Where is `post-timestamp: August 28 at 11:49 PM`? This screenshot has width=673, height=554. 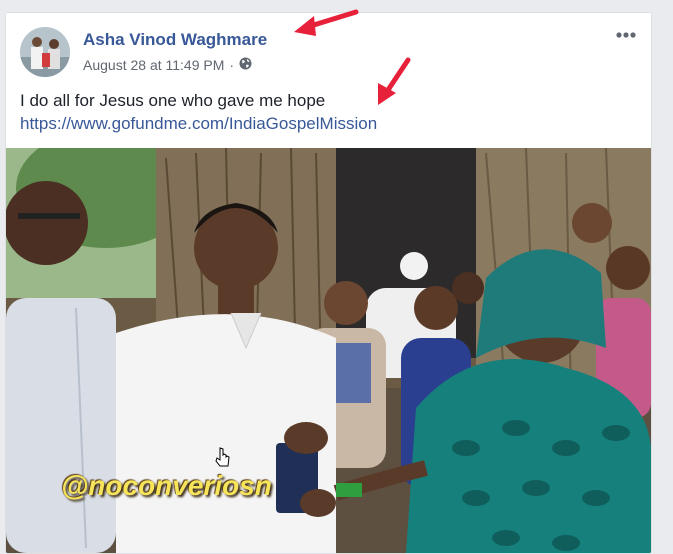
post-timestamp: August 28 at 11:49 PM is located at coordinates (153, 65).